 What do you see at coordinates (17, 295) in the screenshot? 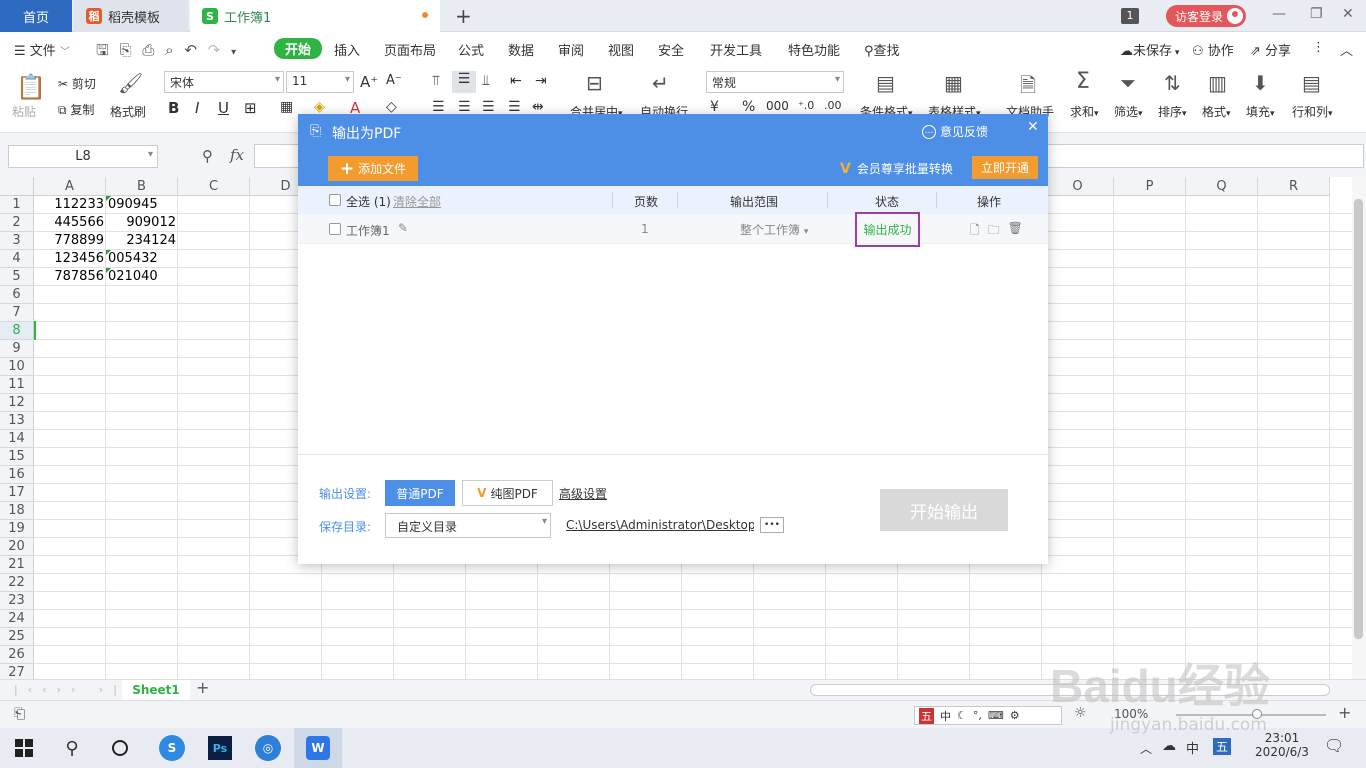
I see `row-header-6: 6` at bounding box center [17, 295].